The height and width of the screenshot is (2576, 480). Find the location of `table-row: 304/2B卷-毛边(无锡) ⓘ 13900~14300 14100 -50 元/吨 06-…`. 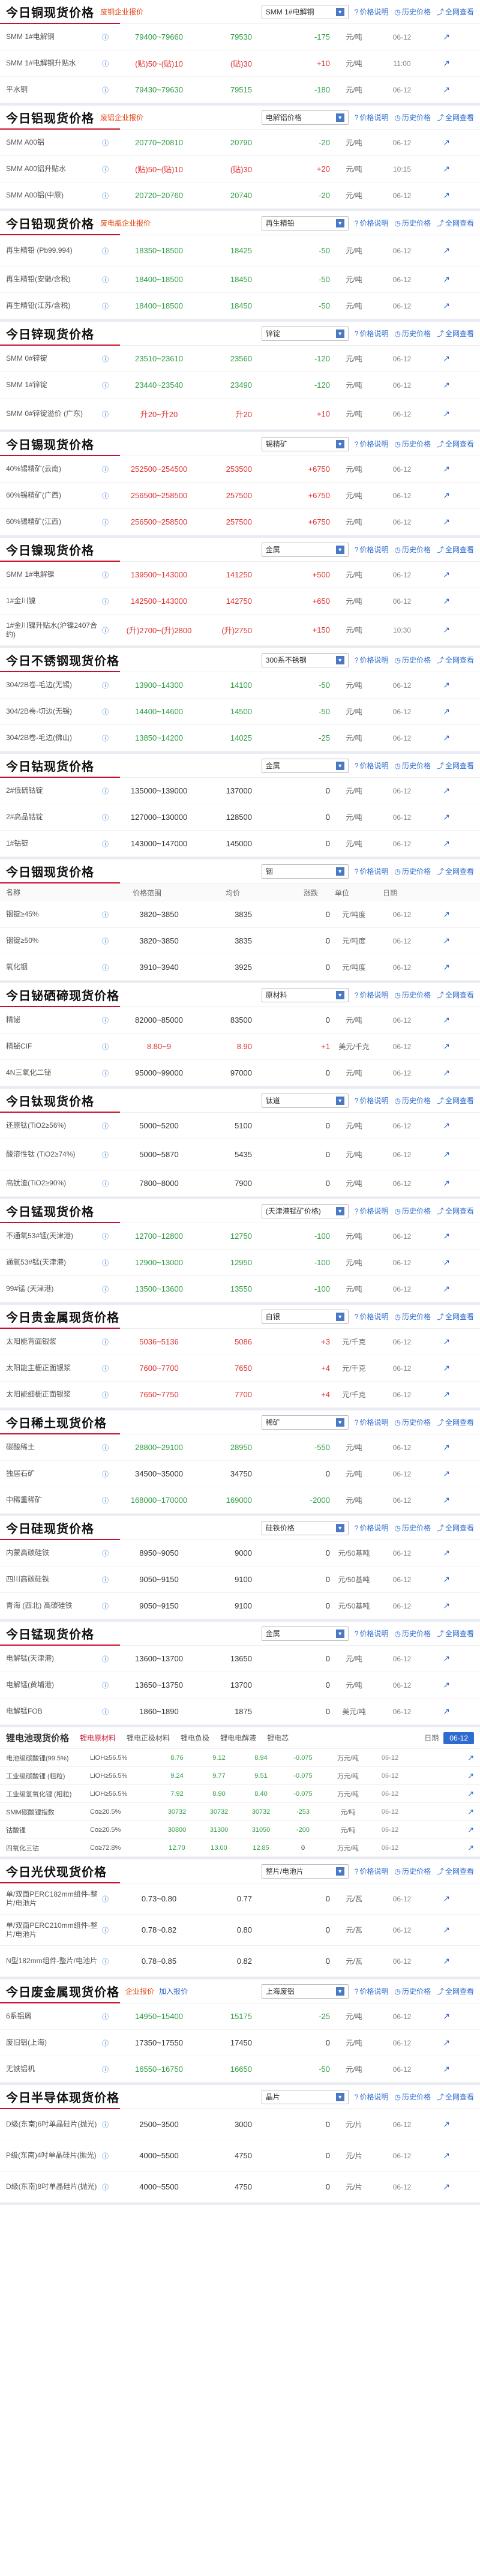

table-row: 304/2B卷-毛边(无锡) ⓘ 13900~14300 14100 -50 元/吨 06-… is located at coordinates (240, 685).